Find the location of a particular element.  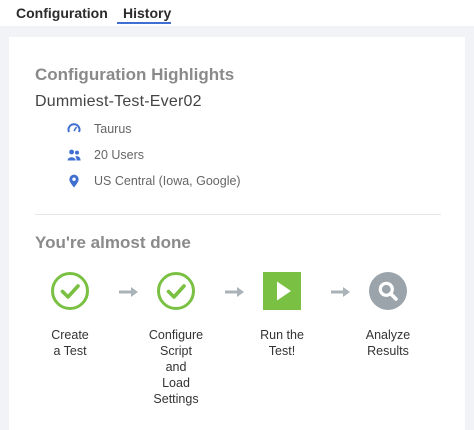

location-pin-icon is located at coordinates (74, 181).